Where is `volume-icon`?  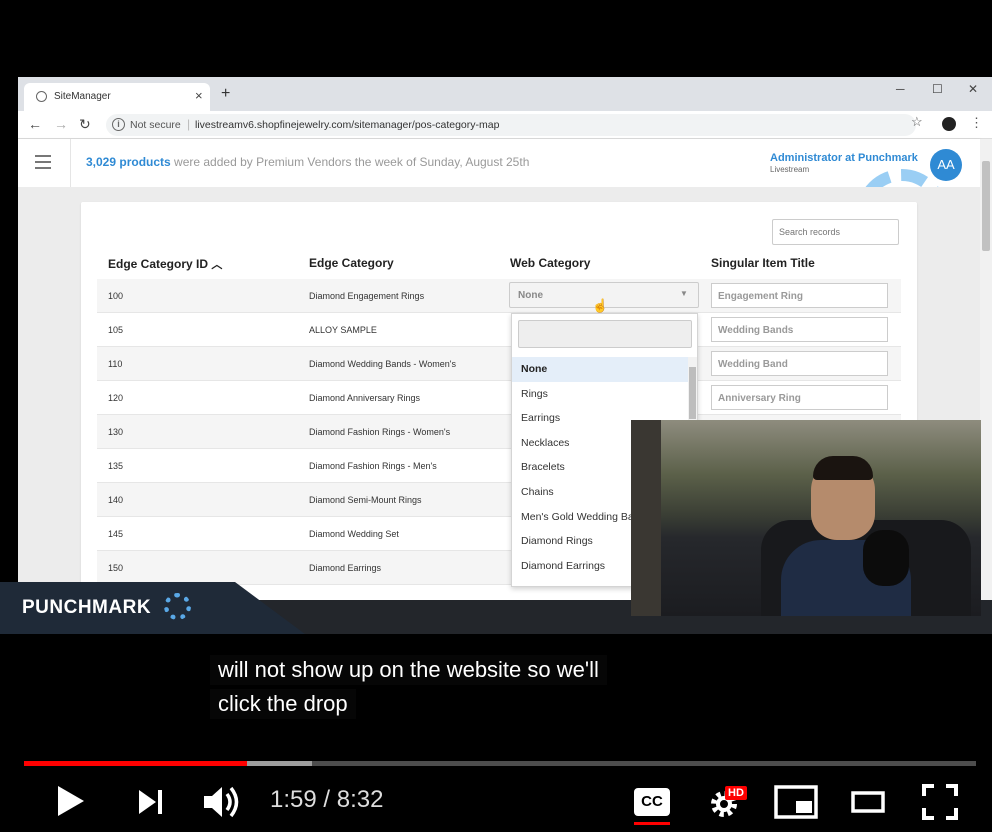
volume-icon is located at coordinates (223, 802).